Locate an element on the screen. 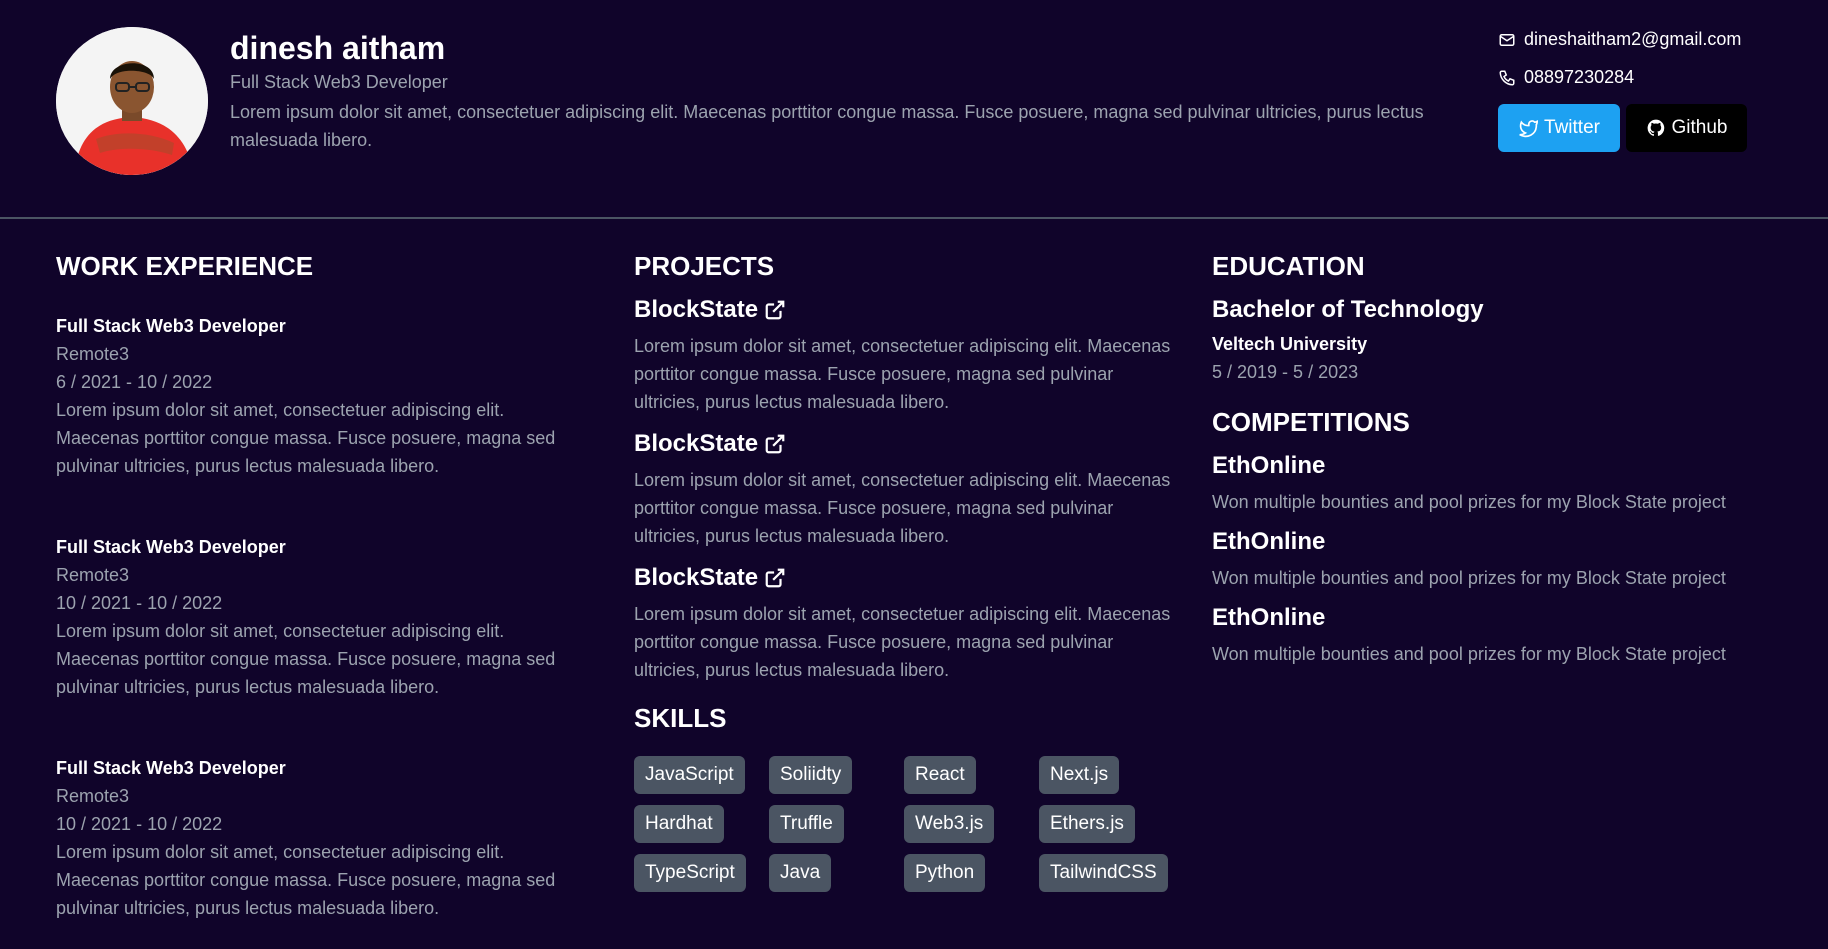  twitter-button: Twitter is located at coordinates (1559, 128).